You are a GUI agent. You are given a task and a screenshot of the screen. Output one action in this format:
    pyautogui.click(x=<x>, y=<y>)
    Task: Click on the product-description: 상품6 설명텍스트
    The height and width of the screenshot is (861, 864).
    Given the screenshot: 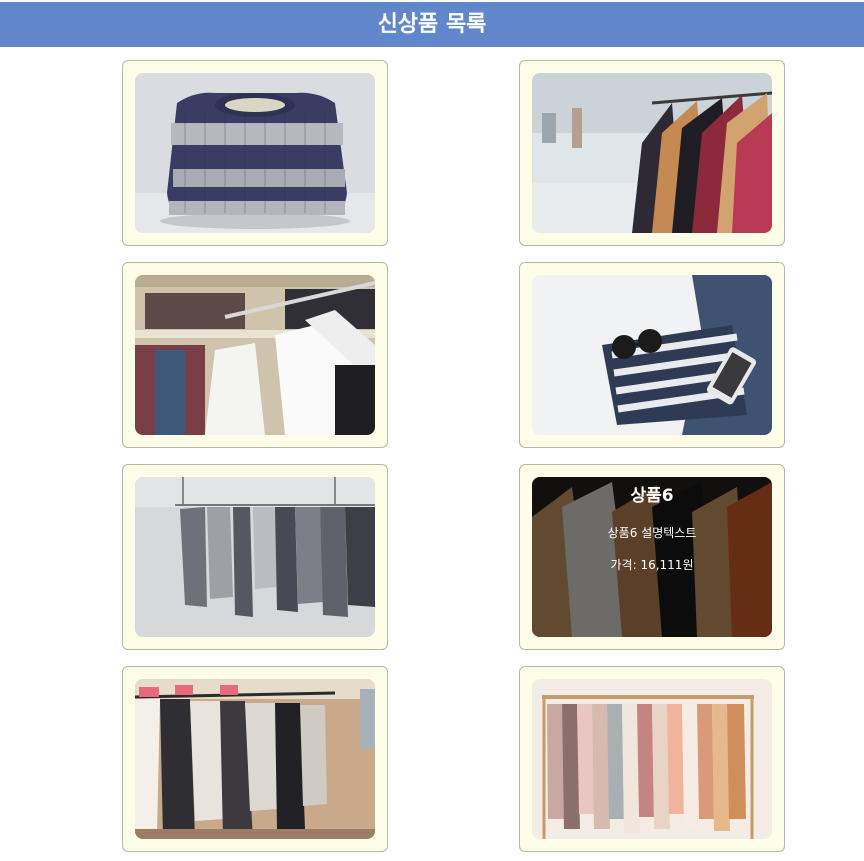 What is the action you would take?
    pyautogui.click(x=652, y=533)
    